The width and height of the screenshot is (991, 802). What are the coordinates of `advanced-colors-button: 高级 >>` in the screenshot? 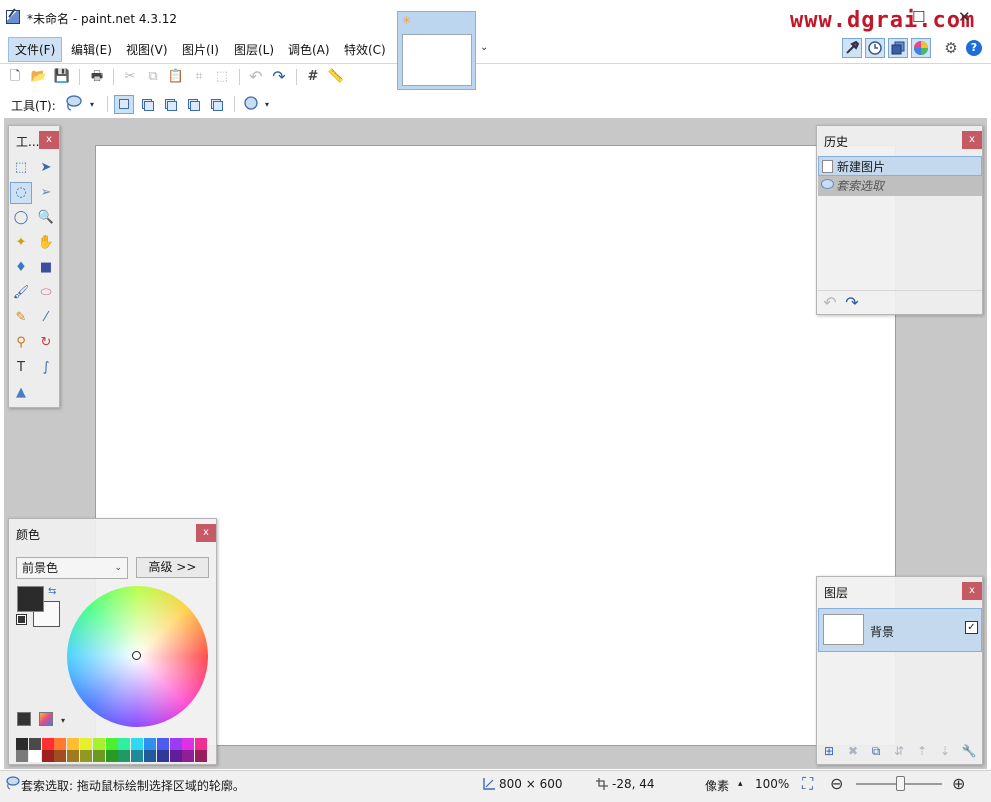 It's located at (172, 567).